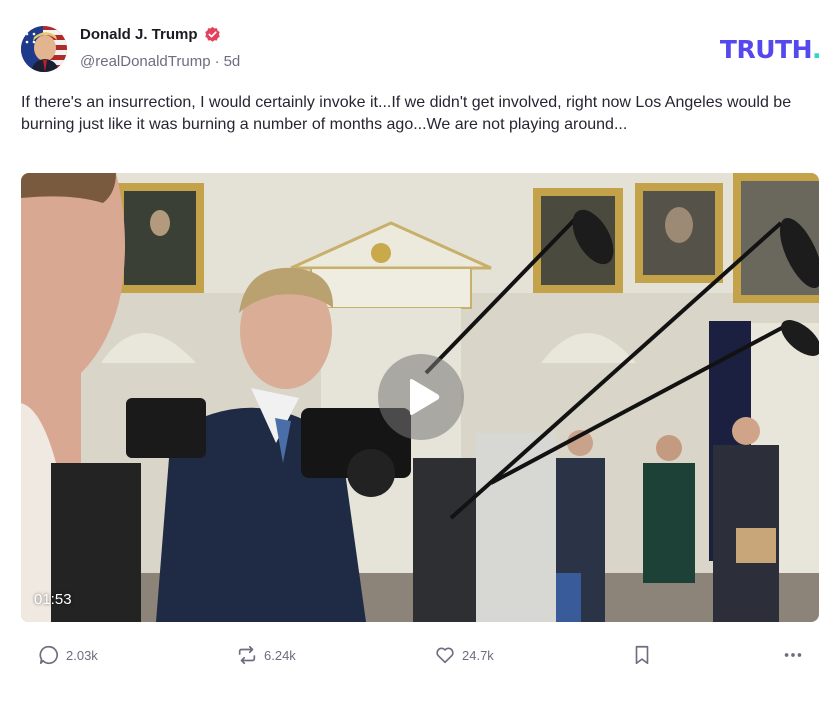 Image resolution: width=840 pixels, height=701 pixels. What do you see at coordinates (82, 655) in the screenshot?
I see `reply-count: 2.03k` at bounding box center [82, 655].